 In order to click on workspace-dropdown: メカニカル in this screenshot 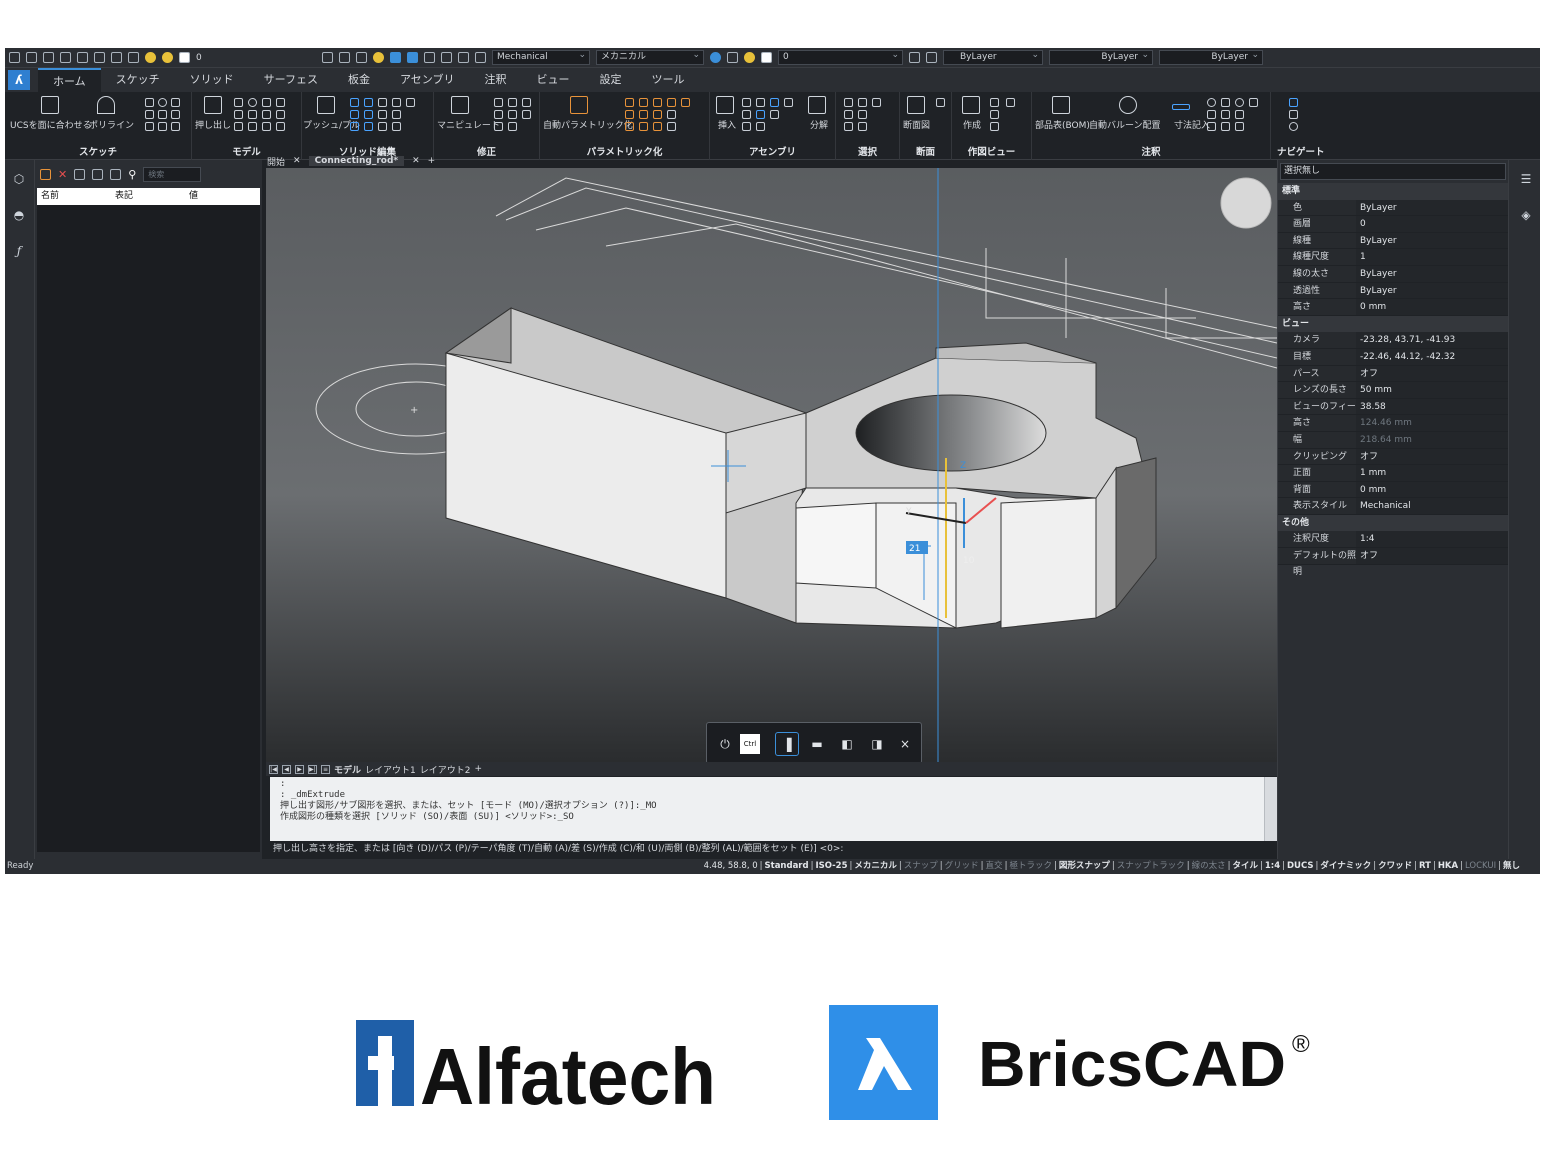, I will do `click(650, 57)`.